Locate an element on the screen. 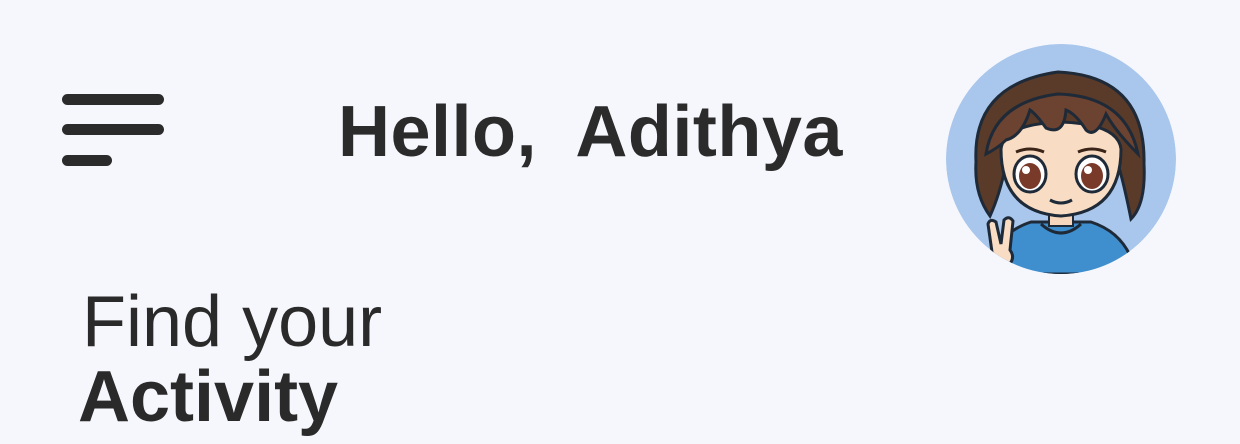  hamburger-menu-icon is located at coordinates (113, 130).